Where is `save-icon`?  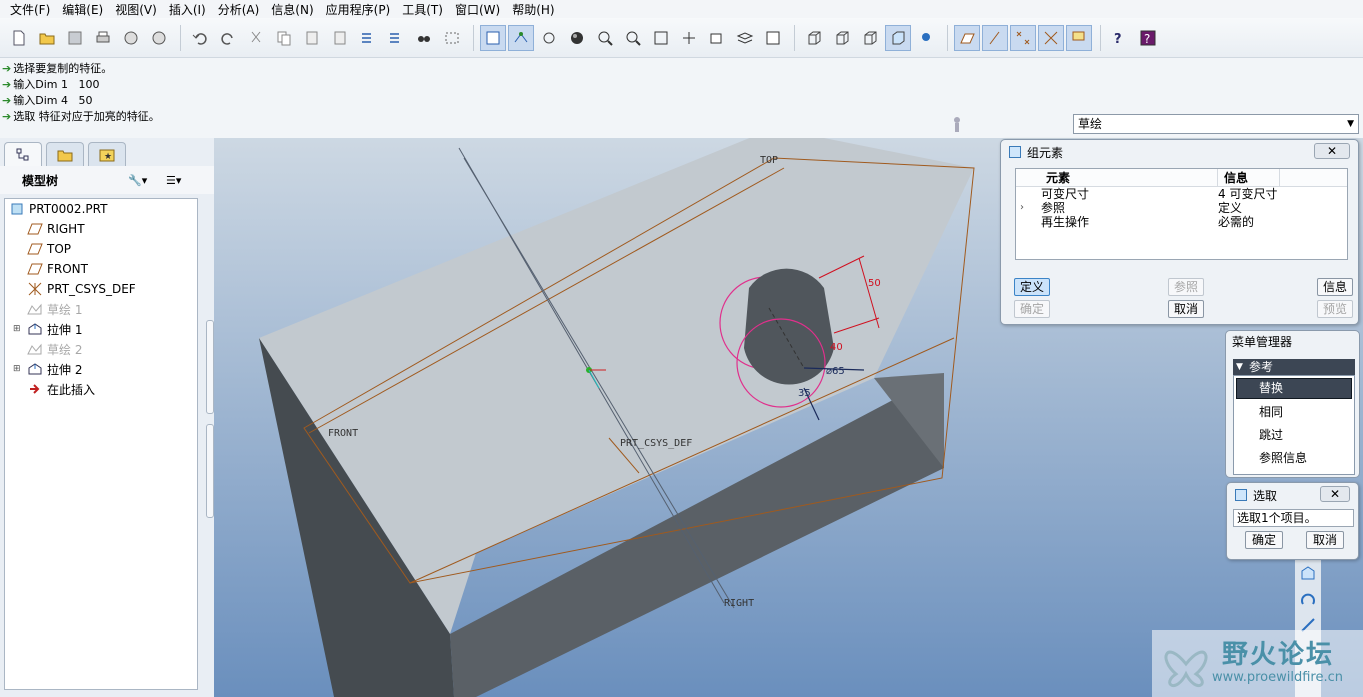
save-icon is located at coordinates (75, 38).